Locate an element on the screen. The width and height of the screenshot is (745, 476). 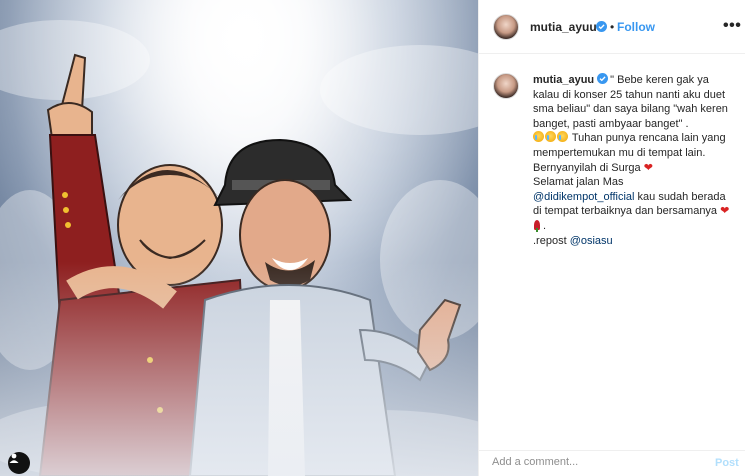
mention-link: @osiasu is located at coordinates (591, 241).